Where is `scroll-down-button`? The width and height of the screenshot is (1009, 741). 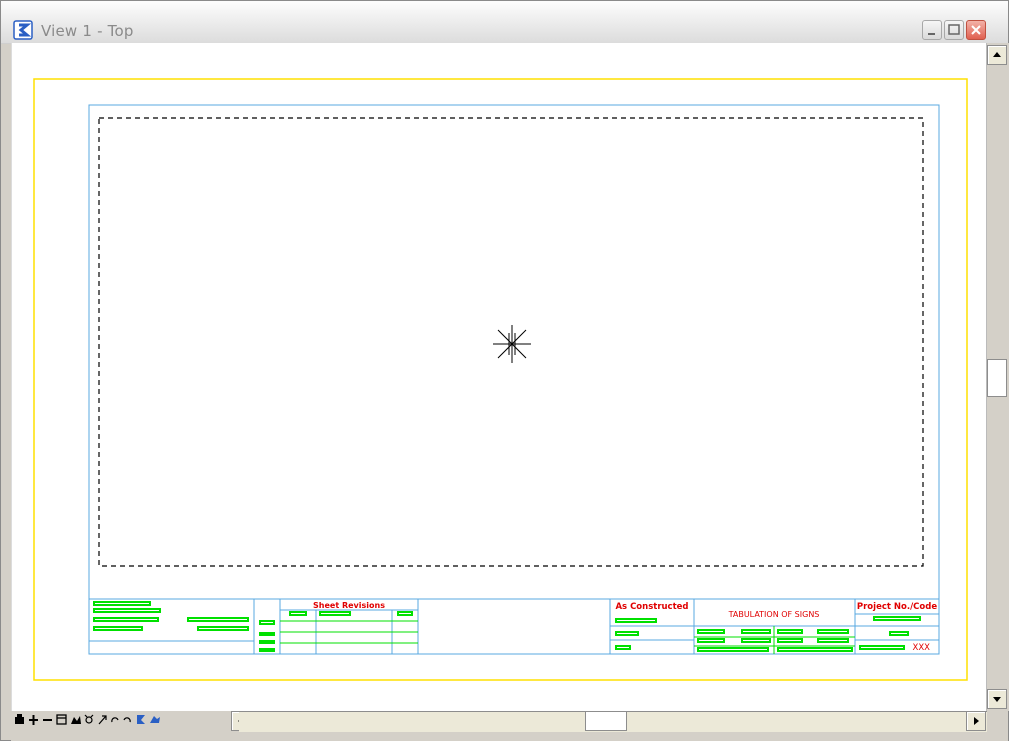 scroll-down-button is located at coordinates (997, 699).